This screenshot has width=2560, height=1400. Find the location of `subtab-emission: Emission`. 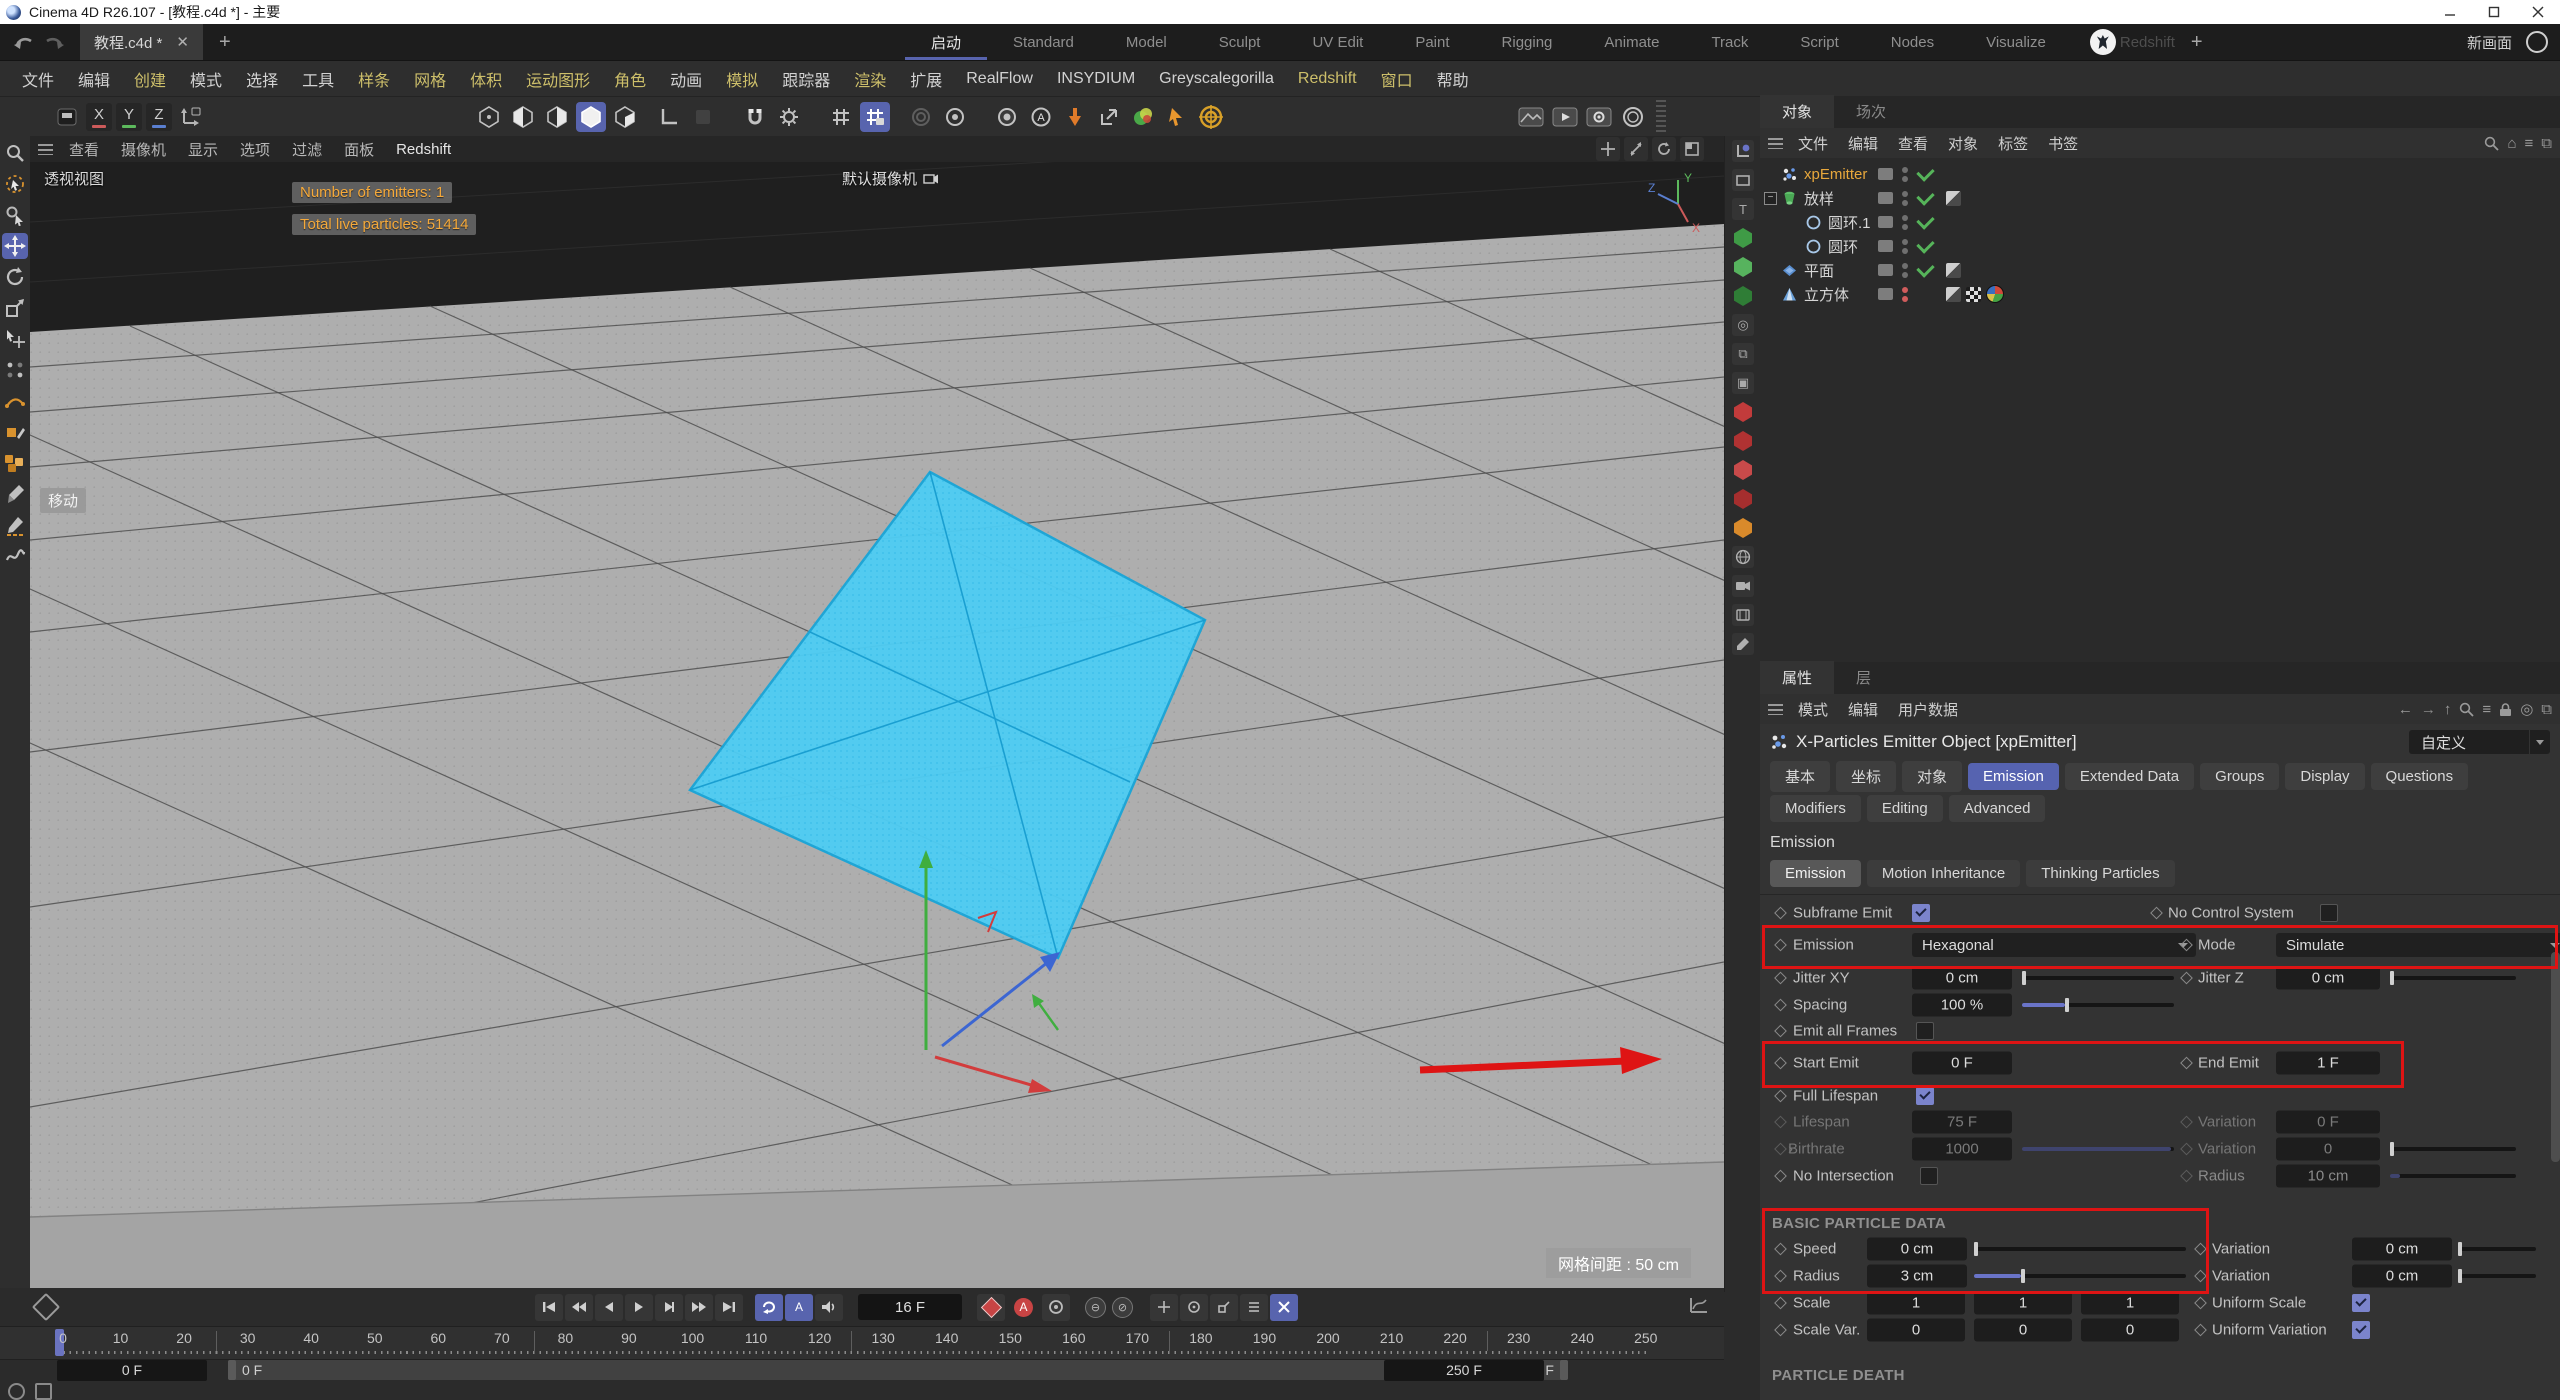

subtab-emission: Emission is located at coordinates (1815, 873).